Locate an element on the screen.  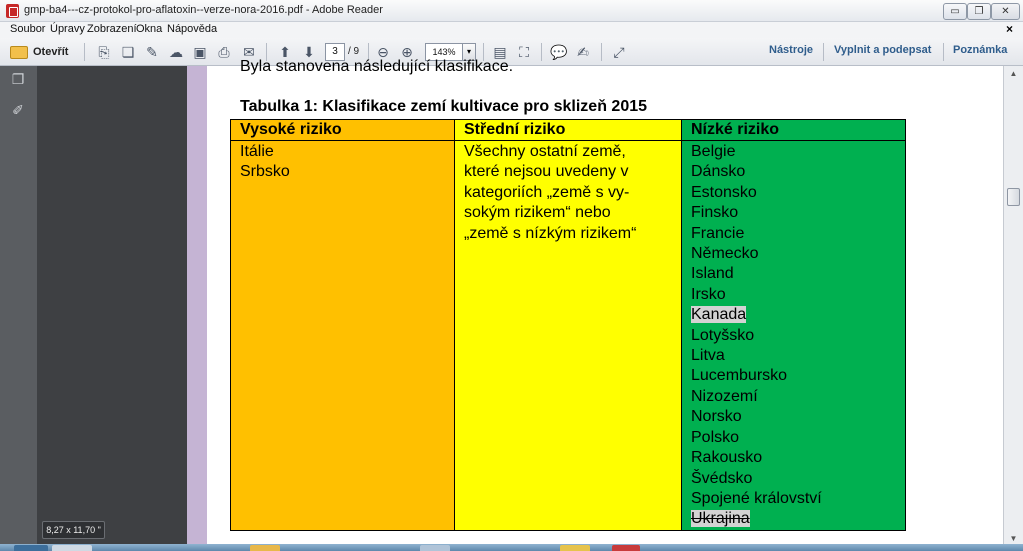
vertical-scrollbar: ▲ ▼ is located at coordinates (1013, 307).